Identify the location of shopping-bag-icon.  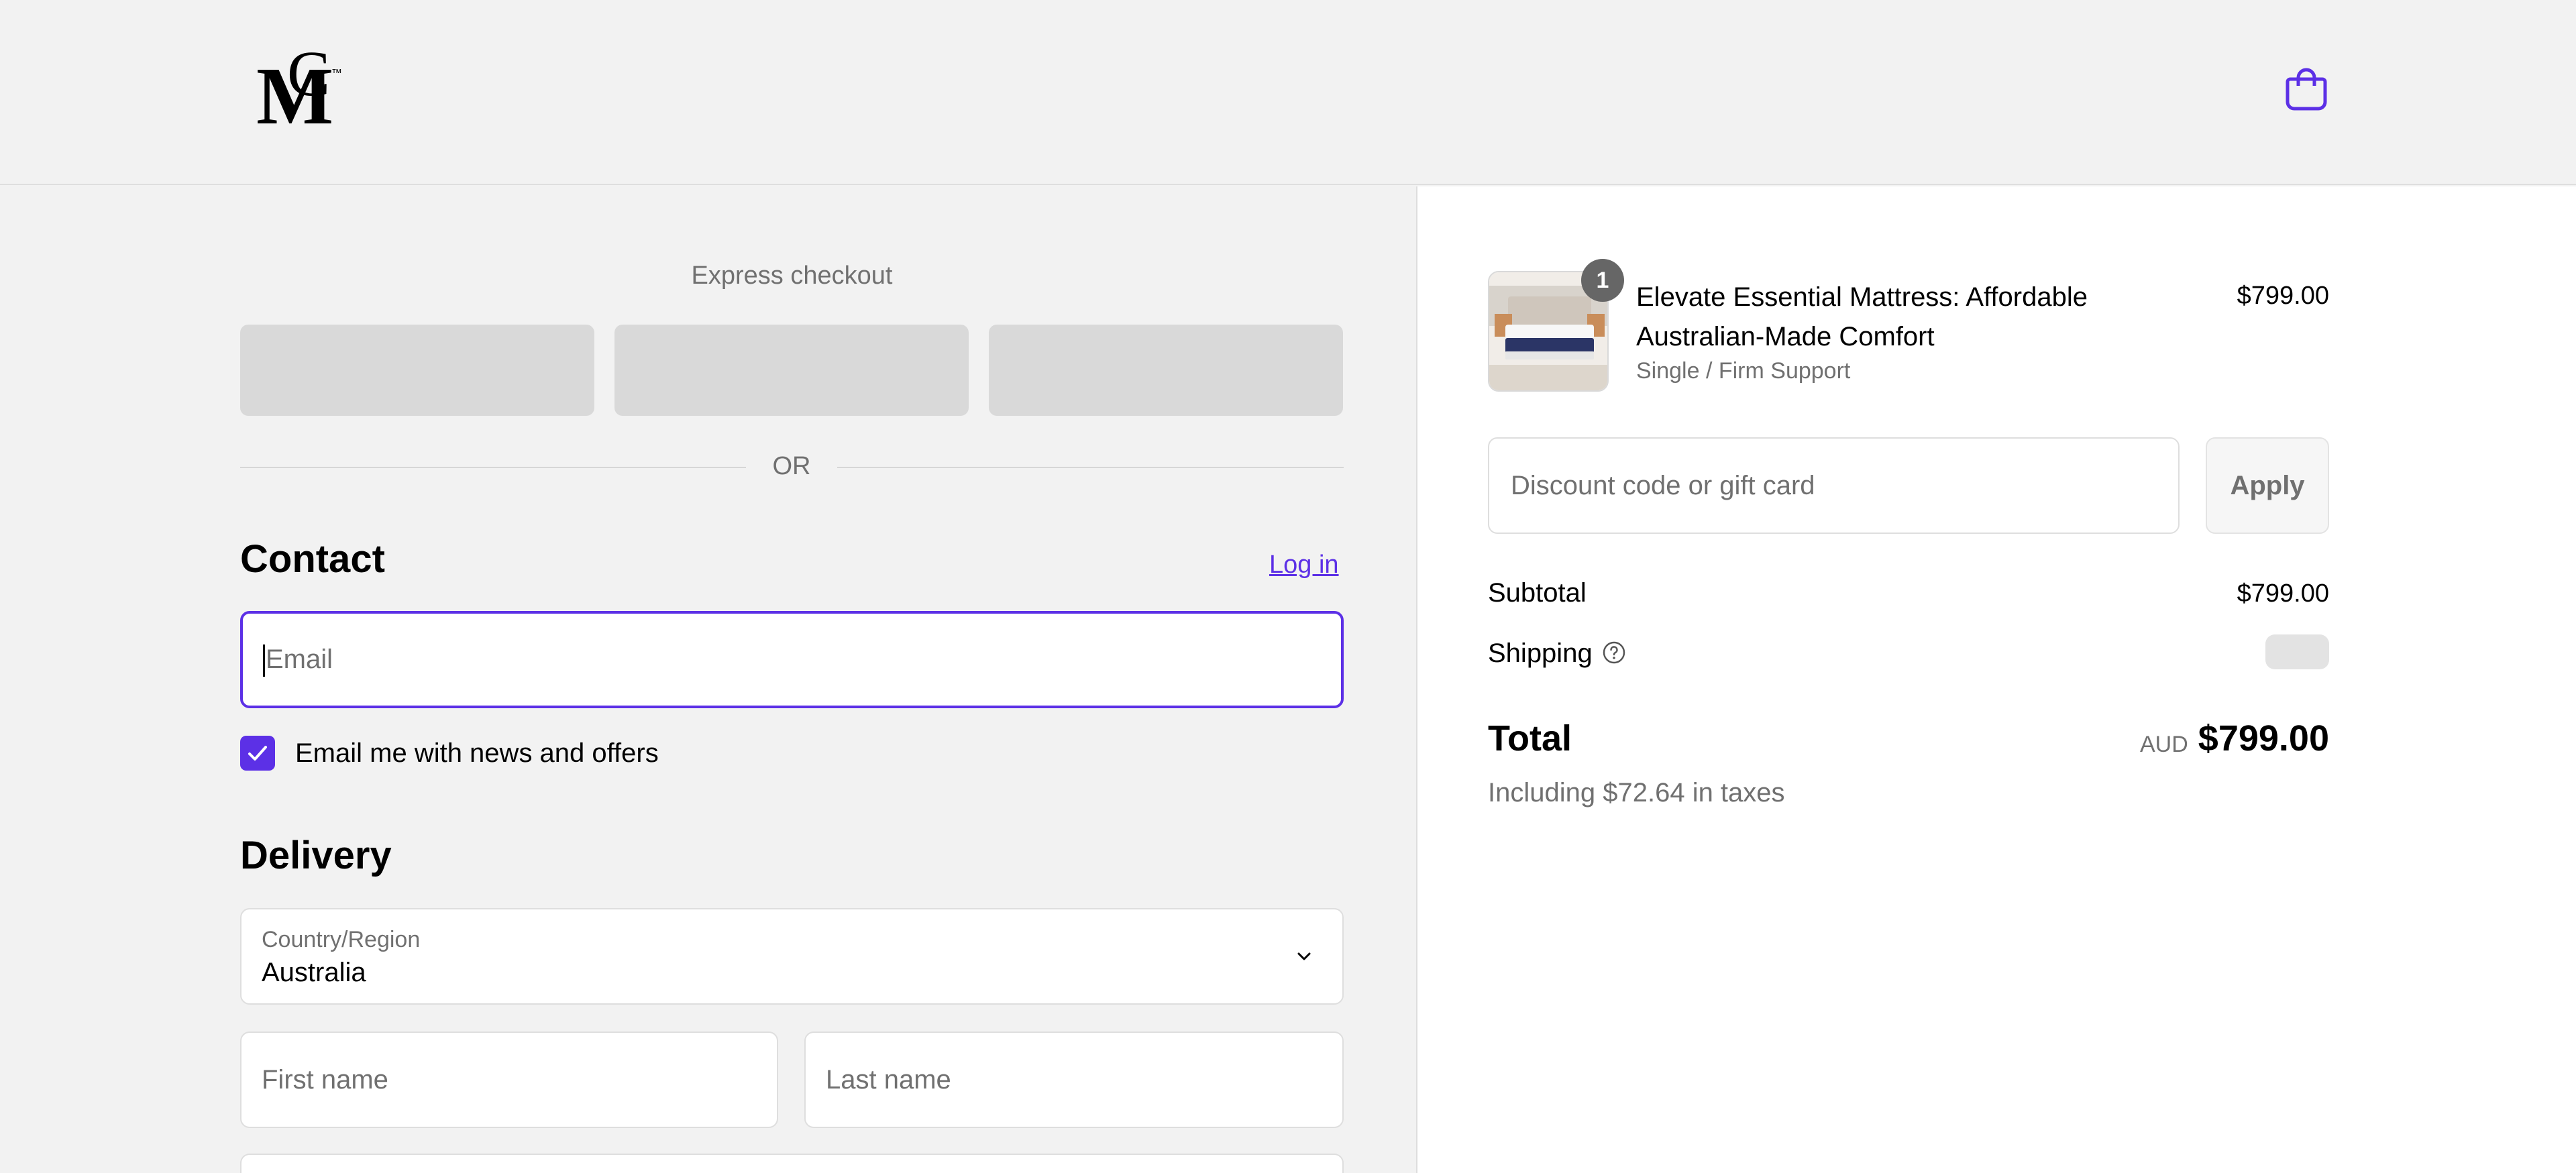
(2306, 89).